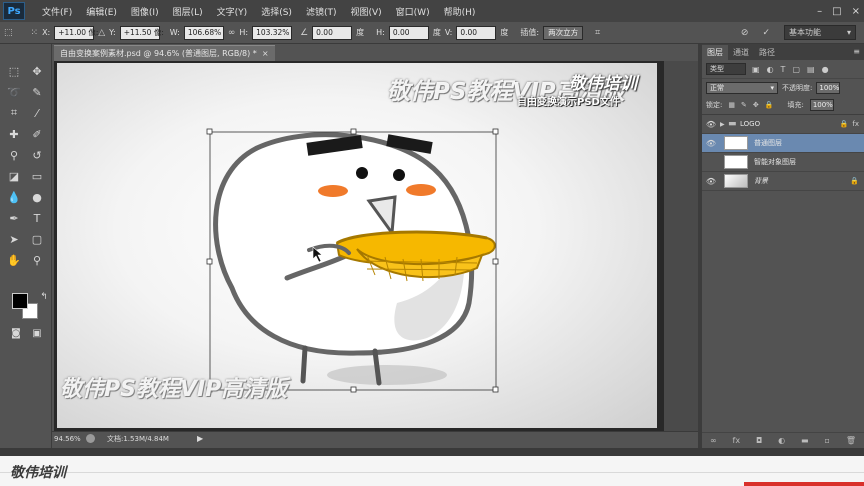 The image size is (864, 486). I want to click on type-tool-icon: T, so click(37, 218).